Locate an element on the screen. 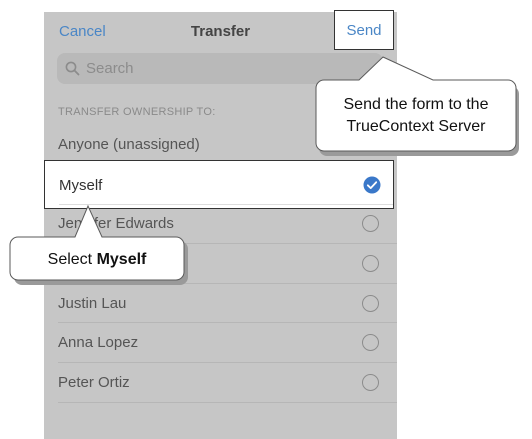 The width and height of the screenshot is (532, 439). select-callout-bold: Myself is located at coordinates (121, 259).